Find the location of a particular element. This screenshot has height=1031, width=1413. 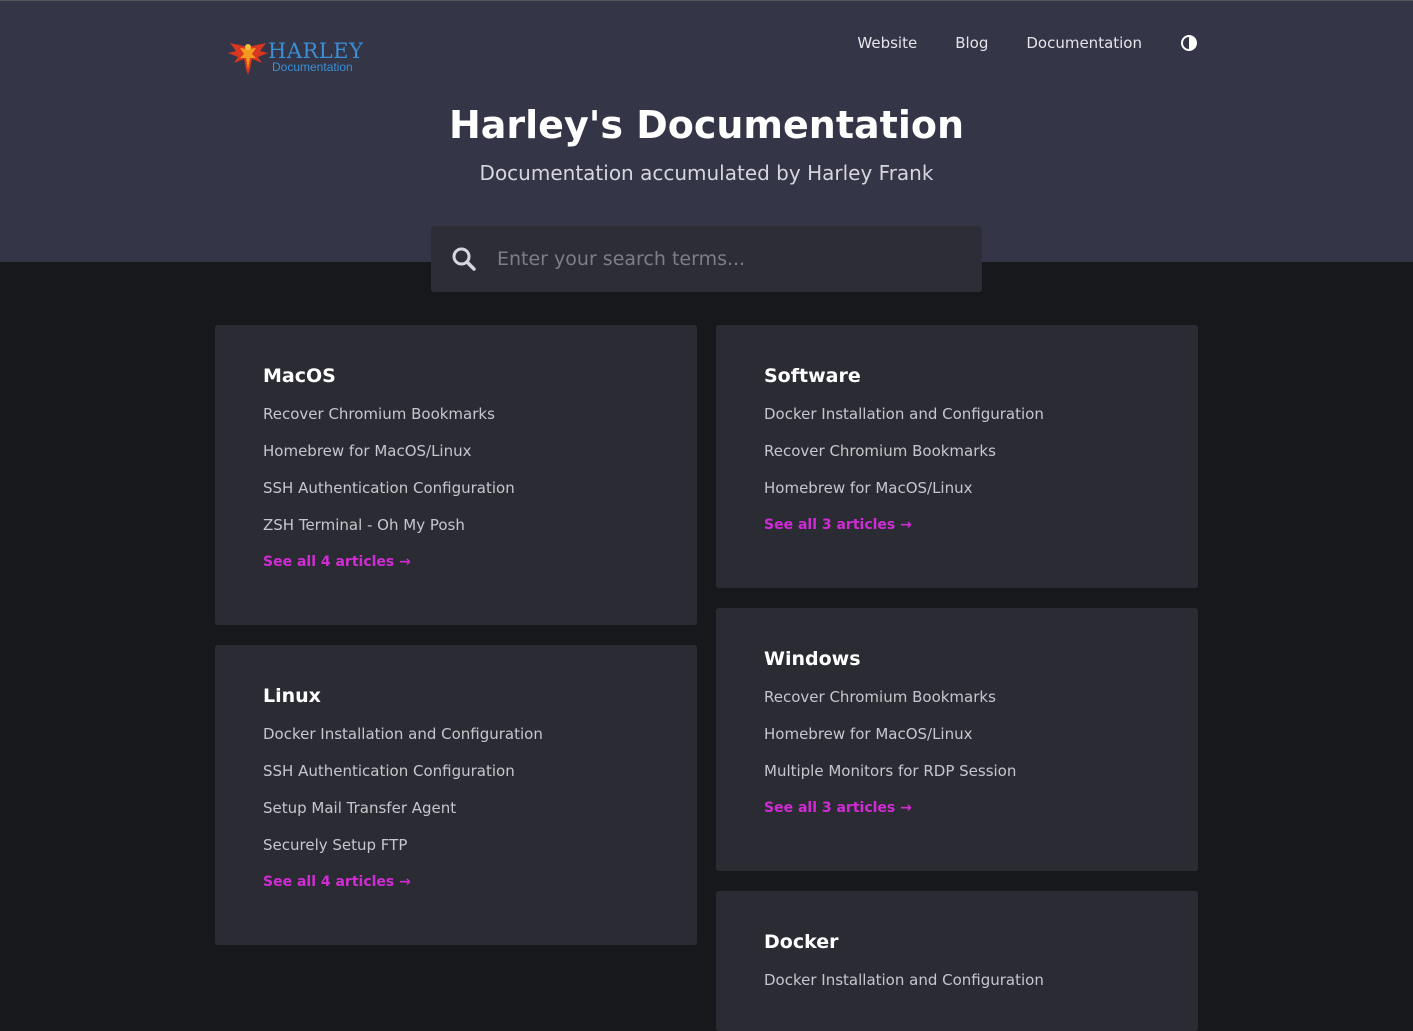

page-title: Harley's Documentation is located at coordinates (706, 125).